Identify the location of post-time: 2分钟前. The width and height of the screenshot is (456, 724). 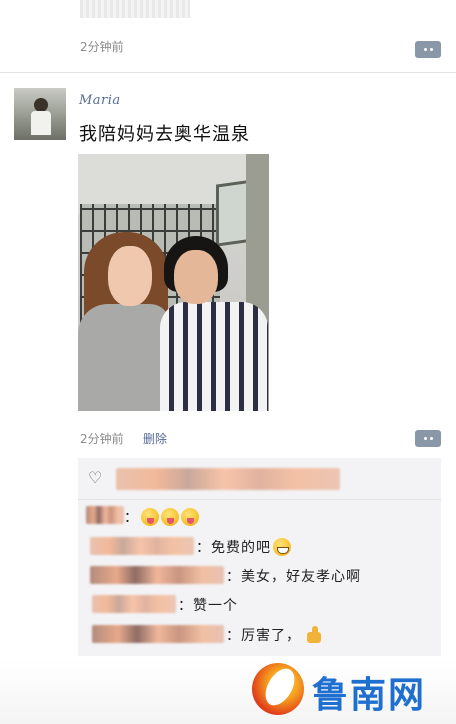
(102, 439).